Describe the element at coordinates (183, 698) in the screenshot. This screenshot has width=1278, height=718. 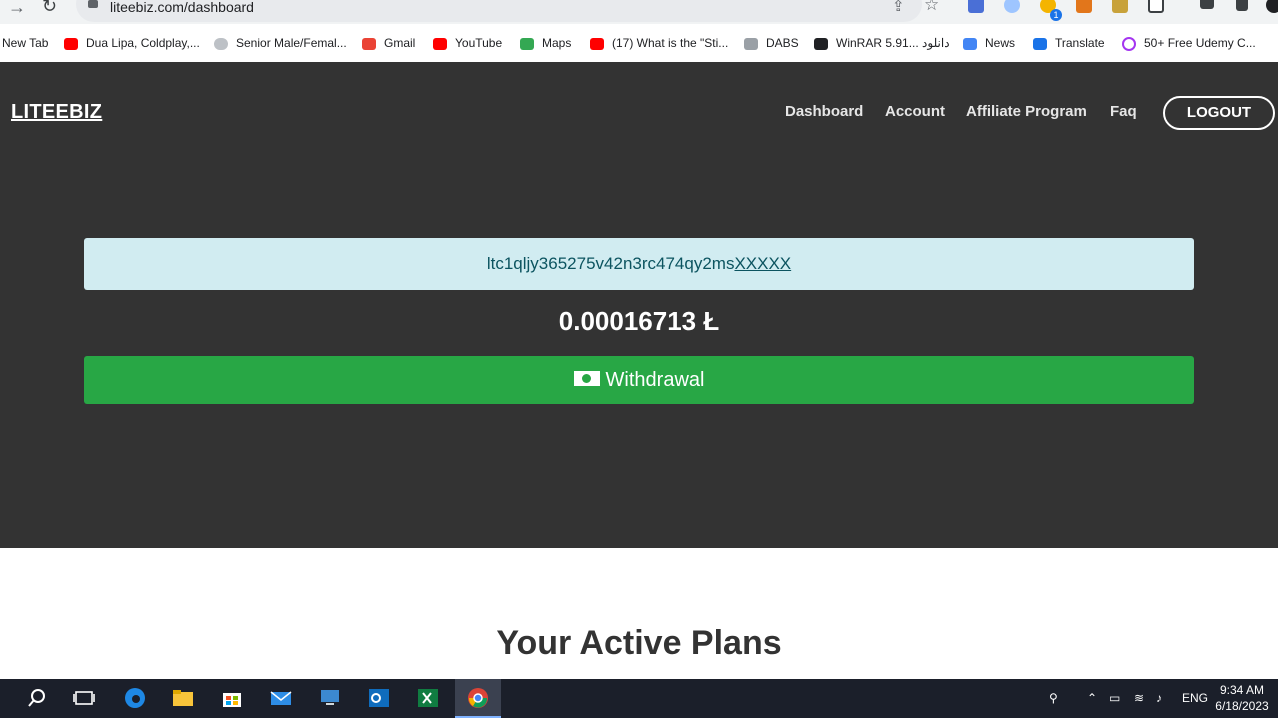
I see `file-explorer-icon` at that location.